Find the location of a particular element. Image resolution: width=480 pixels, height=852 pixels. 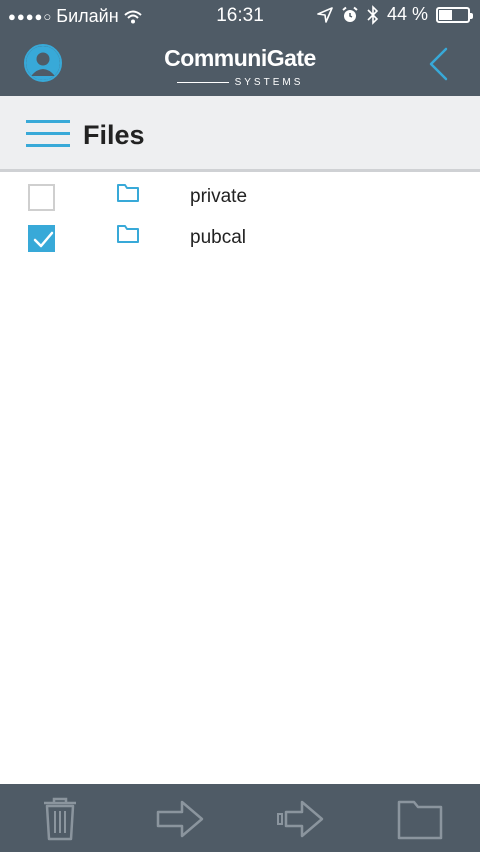

move-arrow-icon is located at coordinates (180, 819).